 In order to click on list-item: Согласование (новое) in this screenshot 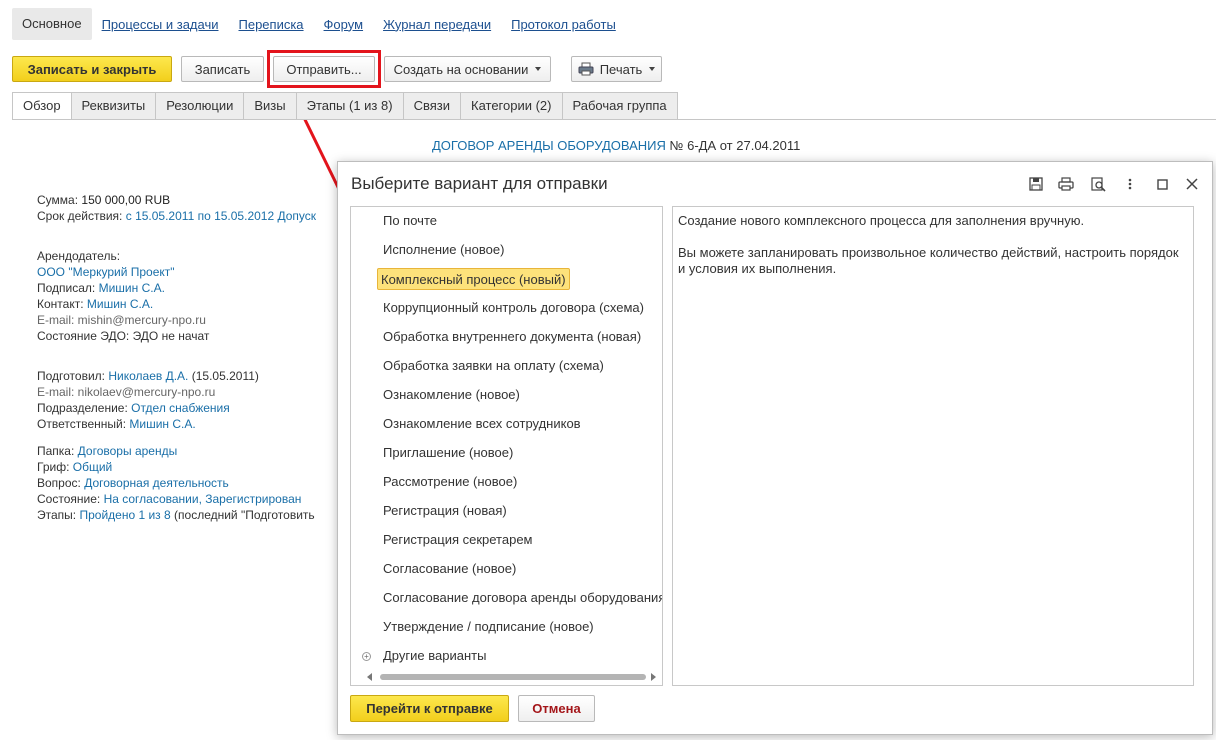, I will do `click(449, 569)`.